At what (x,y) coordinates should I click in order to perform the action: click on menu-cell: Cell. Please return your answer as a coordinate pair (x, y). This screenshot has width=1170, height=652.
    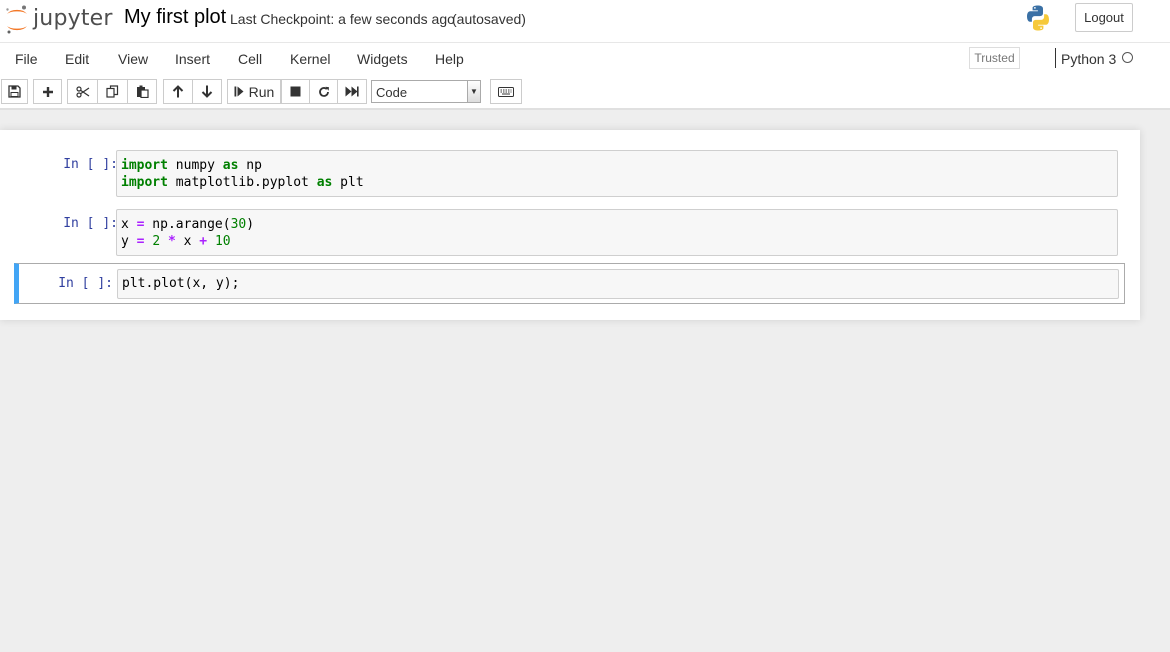
    Looking at the image, I should click on (250, 59).